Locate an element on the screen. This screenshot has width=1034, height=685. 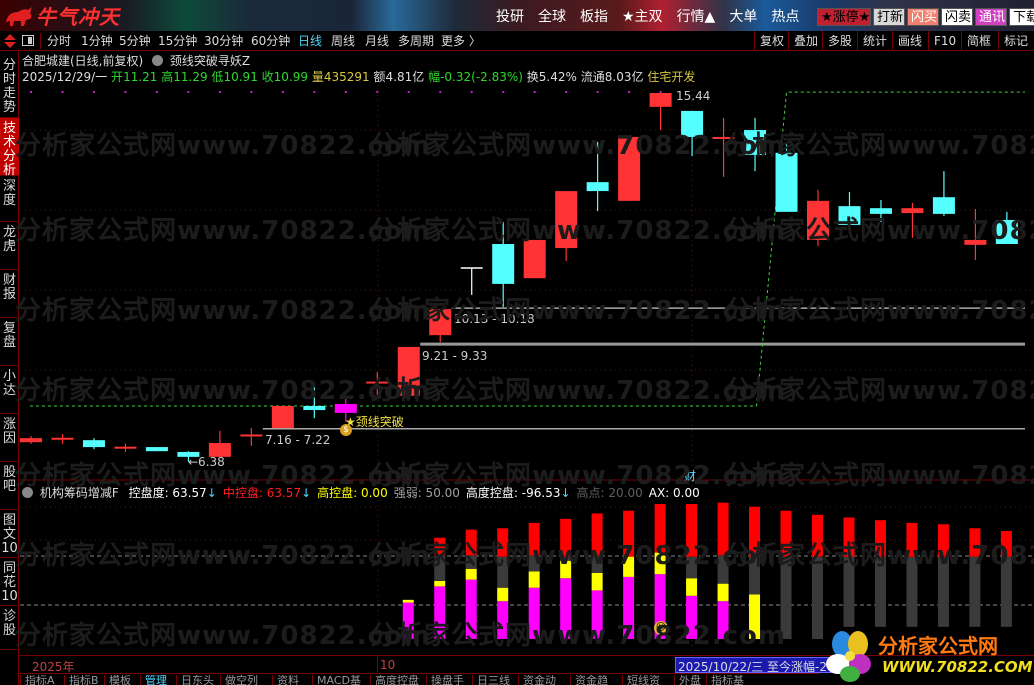
period-tab: 分时 is located at coordinates (59, 41).